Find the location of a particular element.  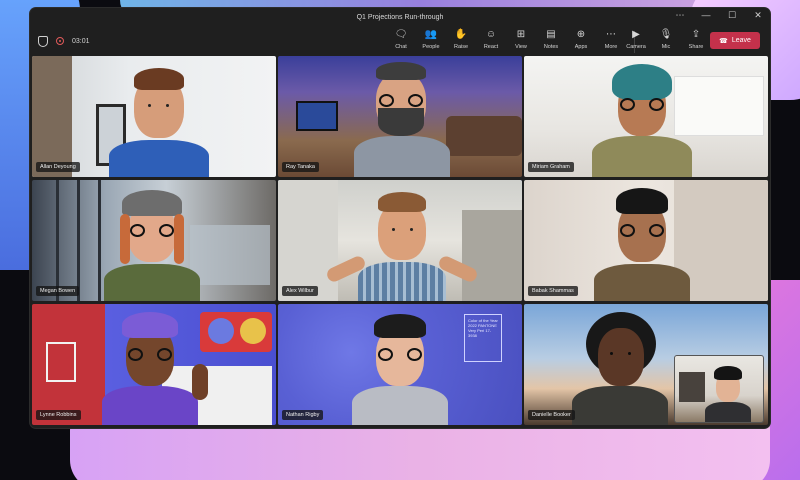

participant-tile: Allan Deyoung is located at coordinates (154, 116).